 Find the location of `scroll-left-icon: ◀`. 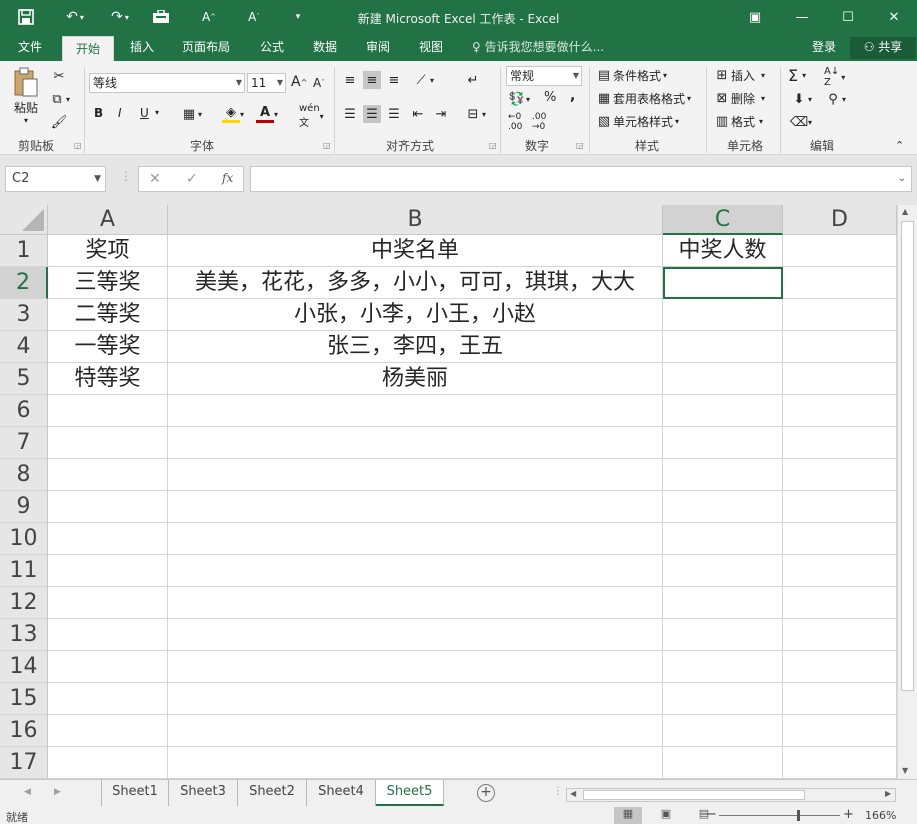

scroll-left-icon: ◀ is located at coordinates (573, 793).